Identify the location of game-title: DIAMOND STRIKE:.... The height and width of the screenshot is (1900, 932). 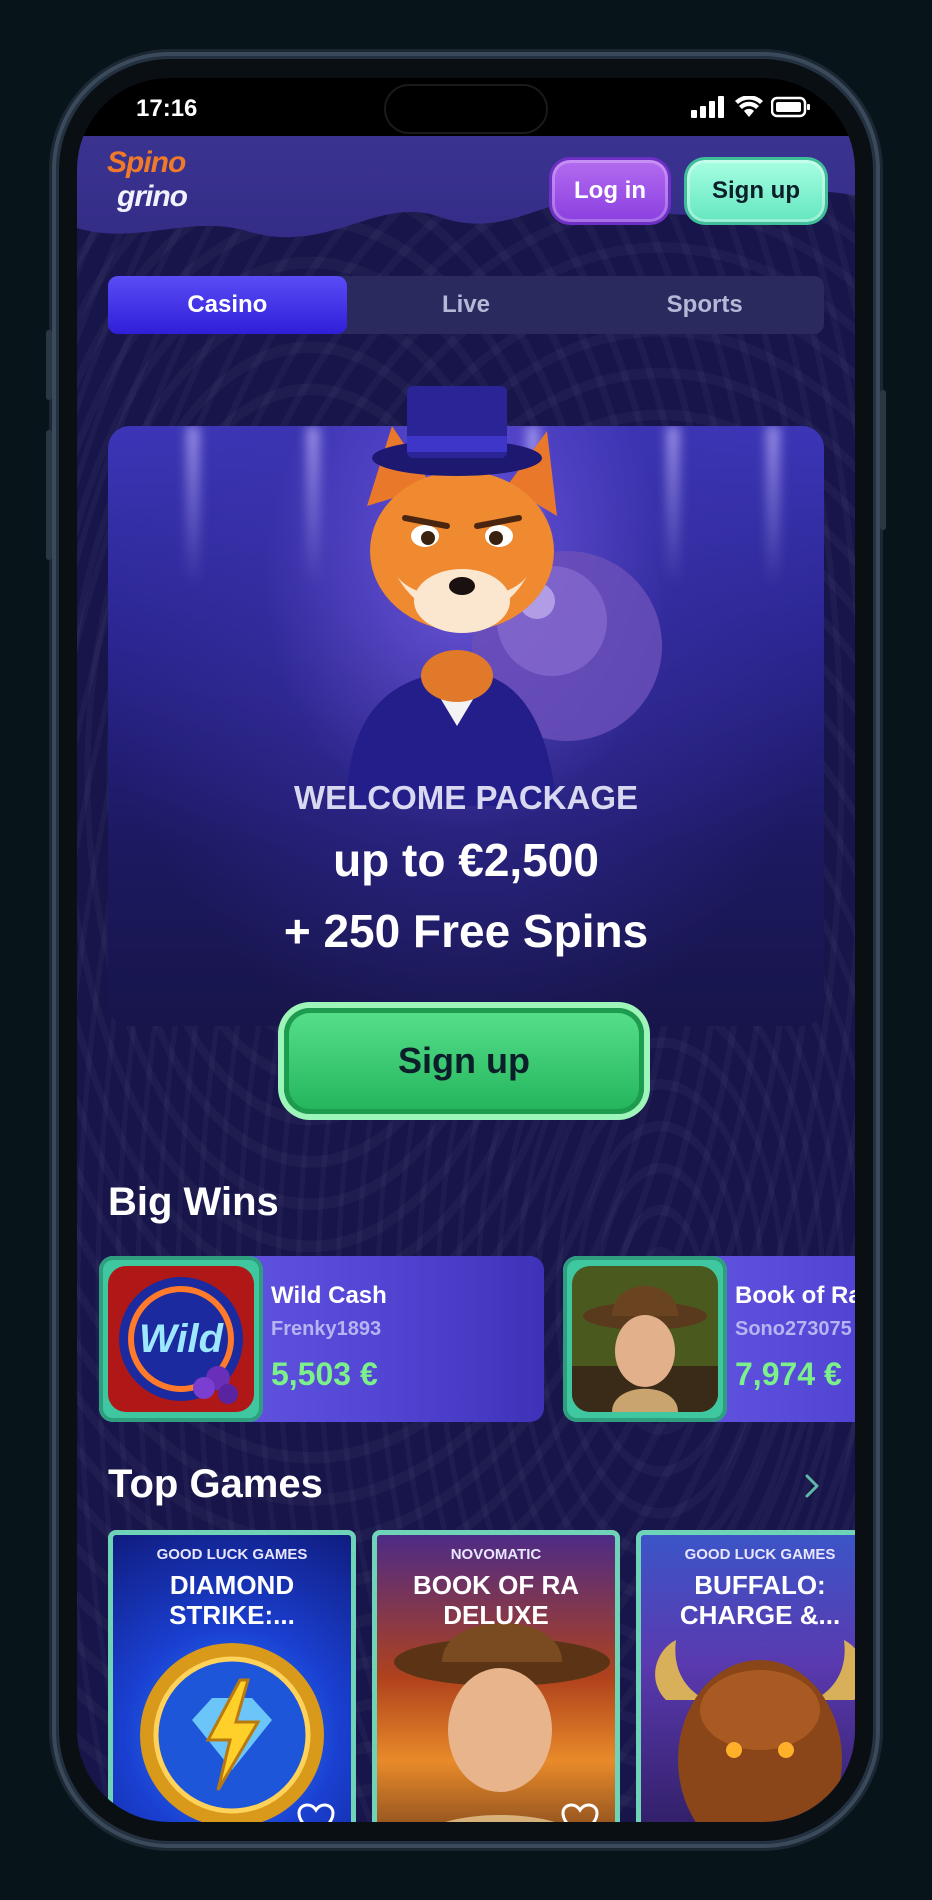
(232, 1600).